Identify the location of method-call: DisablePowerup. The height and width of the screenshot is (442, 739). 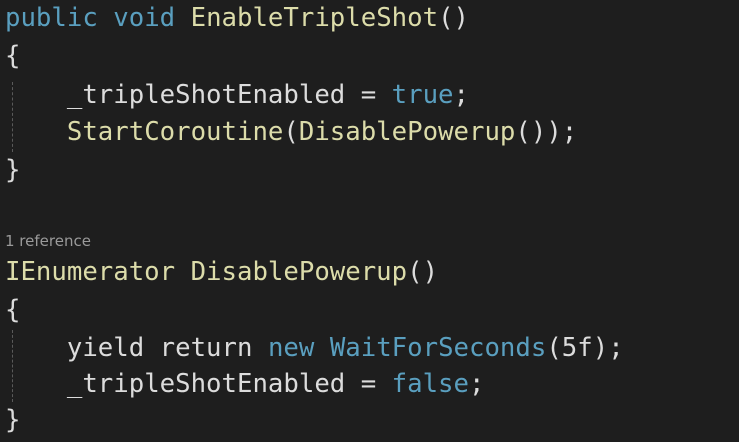
(407, 132).